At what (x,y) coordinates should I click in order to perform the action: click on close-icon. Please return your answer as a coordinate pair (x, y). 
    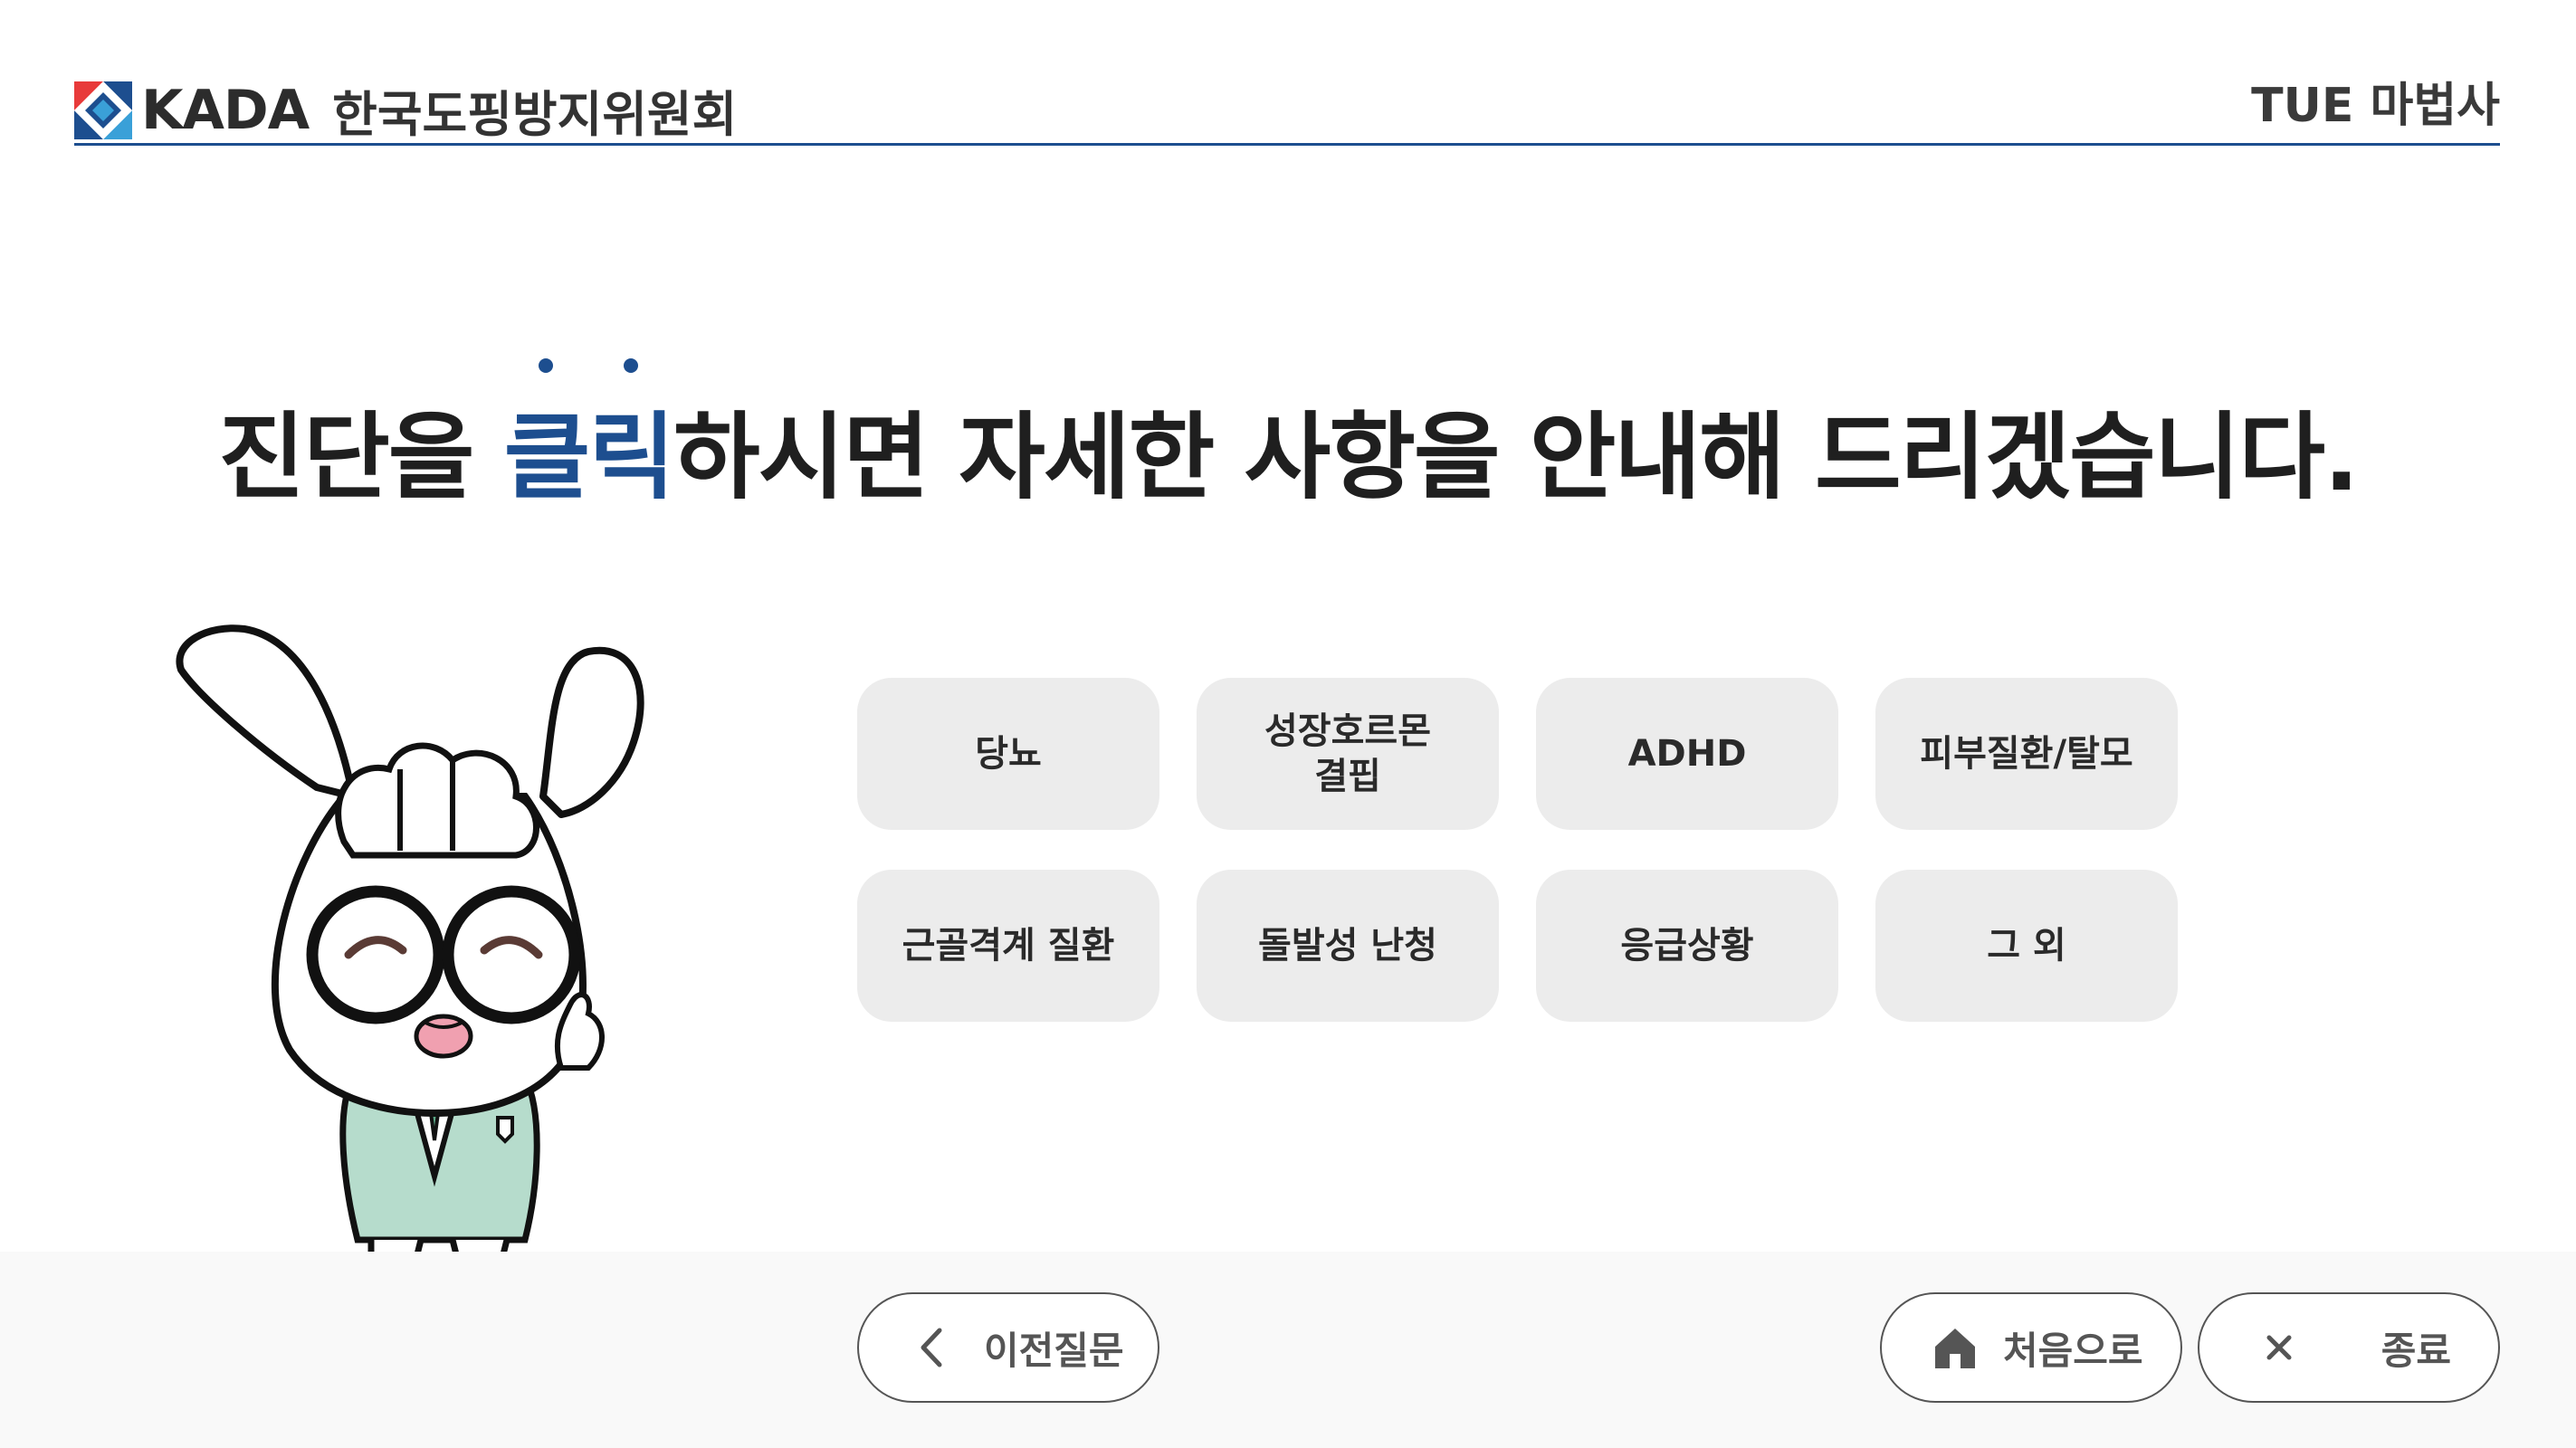
    Looking at the image, I should click on (2279, 1348).